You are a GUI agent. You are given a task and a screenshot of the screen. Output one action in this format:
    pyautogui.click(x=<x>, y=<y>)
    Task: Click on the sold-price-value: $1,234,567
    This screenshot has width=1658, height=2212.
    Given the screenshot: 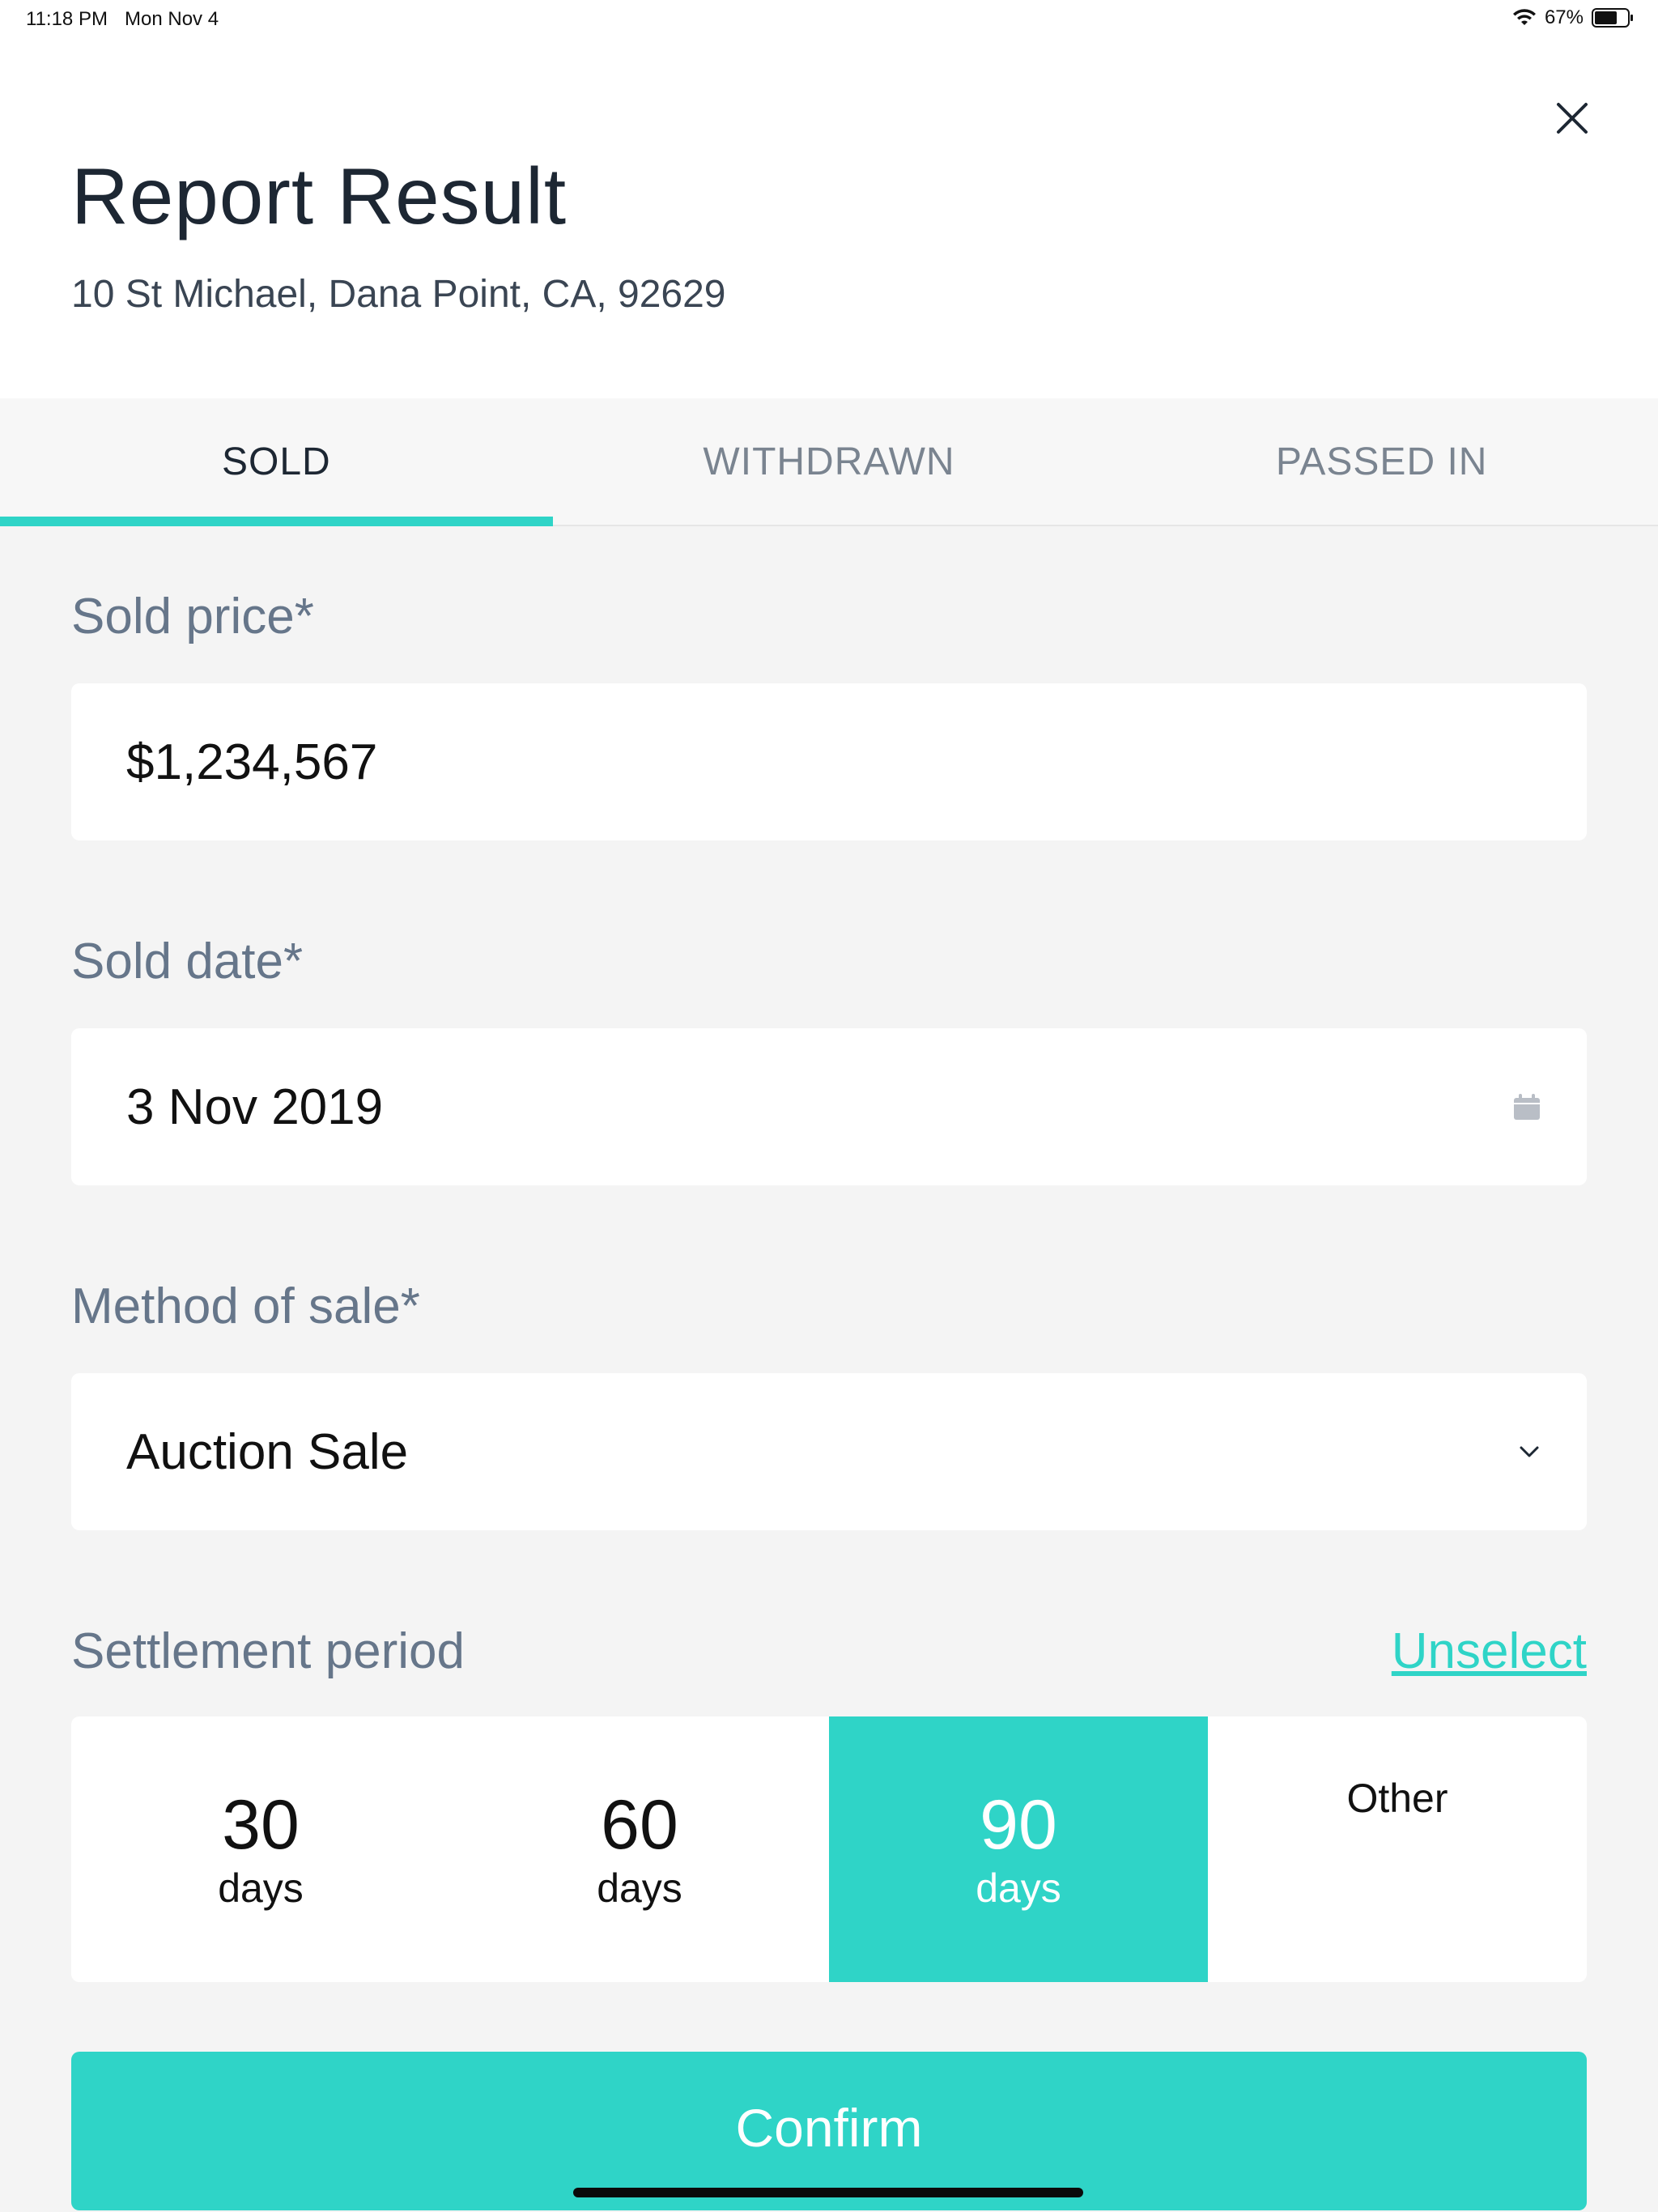 What is the action you would take?
    pyautogui.click(x=252, y=762)
    